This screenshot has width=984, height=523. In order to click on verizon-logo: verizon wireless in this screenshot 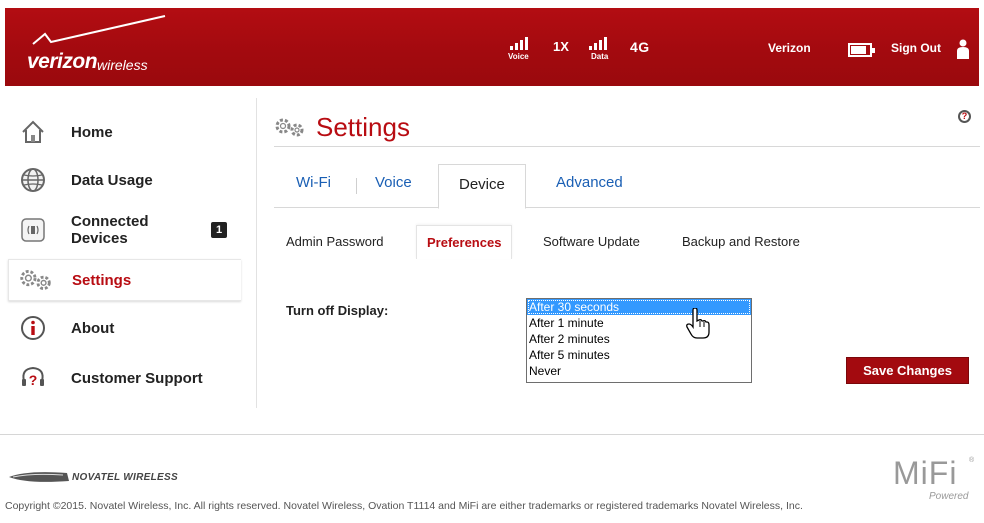, I will do `click(100, 45)`.